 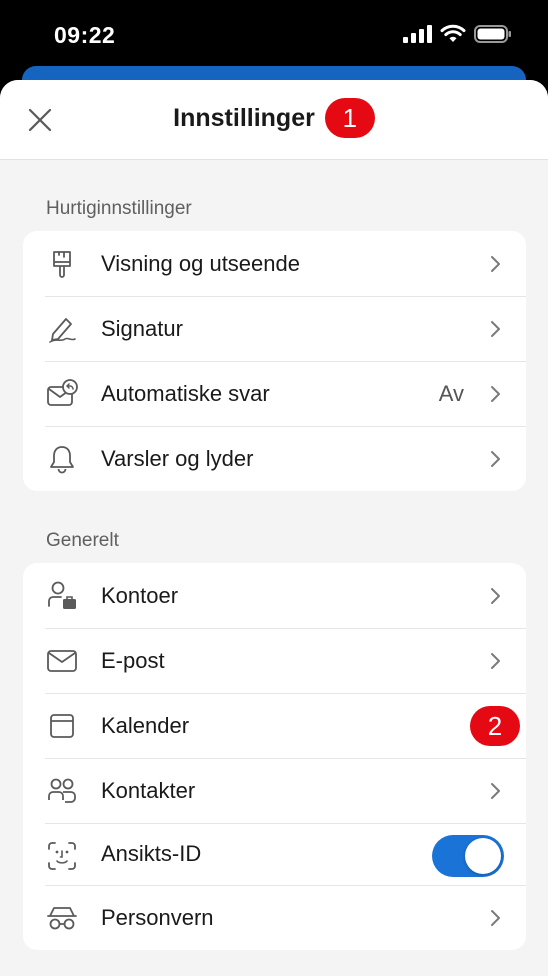 I want to click on paintbrush-icon, so click(x=62, y=264).